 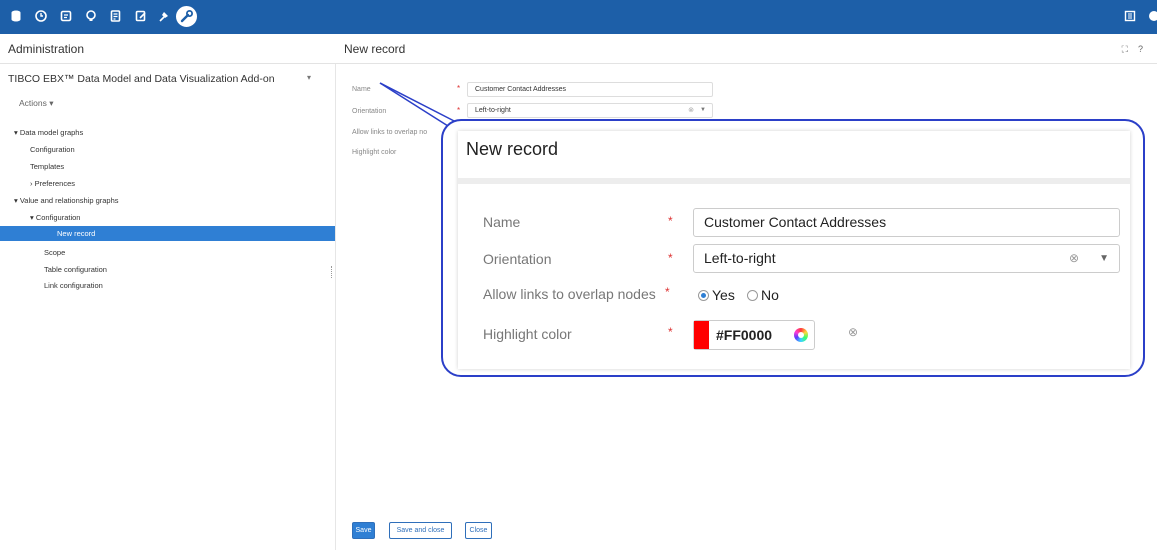 What do you see at coordinates (569, 294) in the screenshot?
I see `zoom-overlap-label: Allow links to overlap nodes` at bounding box center [569, 294].